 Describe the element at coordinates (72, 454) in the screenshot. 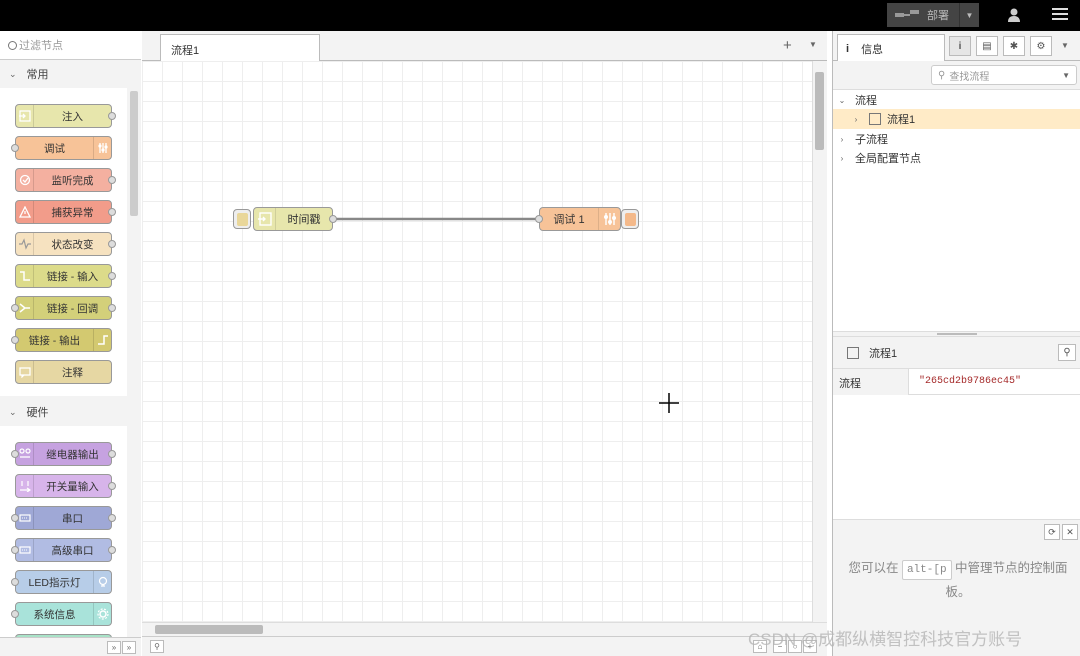

I see `palette-node-label: 继电器输出` at that location.